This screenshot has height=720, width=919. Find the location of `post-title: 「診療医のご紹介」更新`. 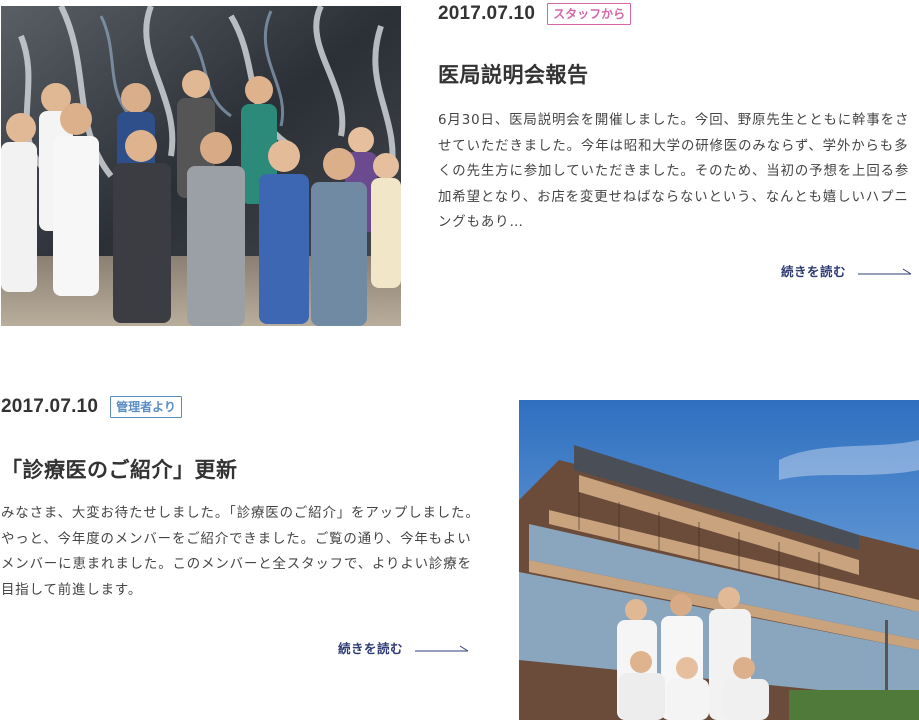

post-title: 「診療医のご紹介」更新 is located at coordinates (119, 469).